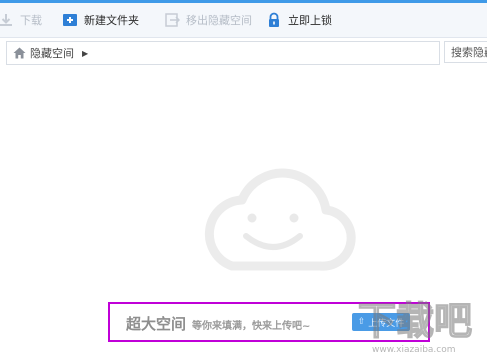  What do you see at coordinates (310, 20) in the screenshot?
I see `lock-now-label: 立即上锁` at bounding box center [310, 20].